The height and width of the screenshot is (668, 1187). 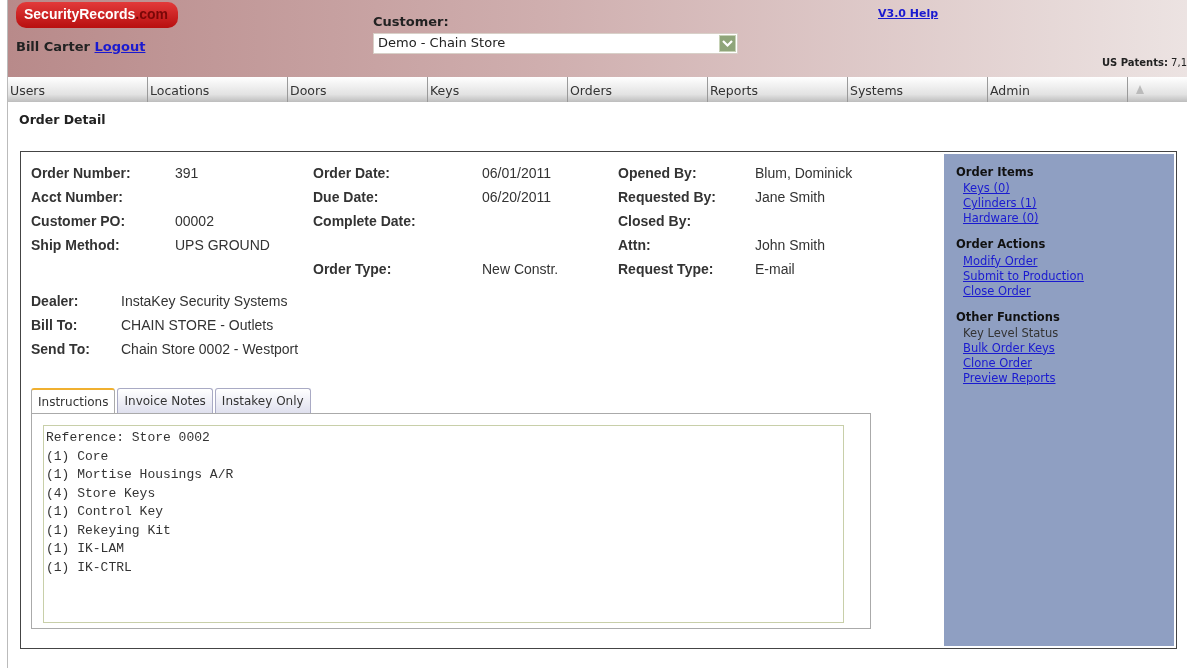 I want to click on nav-item: Keys, so click(x=498, y=89).